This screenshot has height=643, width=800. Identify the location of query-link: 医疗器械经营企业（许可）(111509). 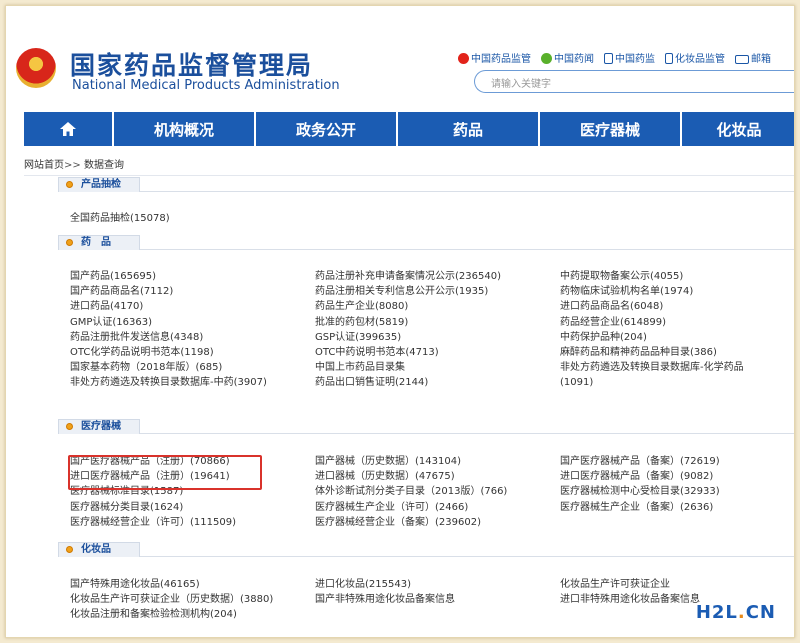
(153, 523).